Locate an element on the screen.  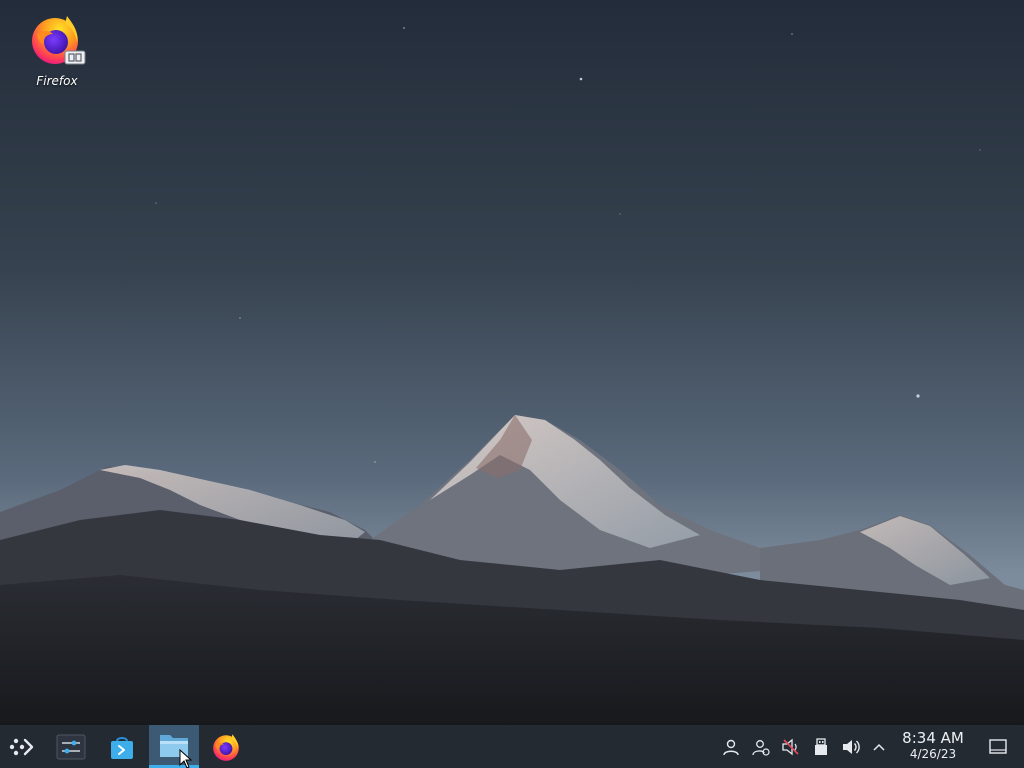
desktop-icon-firefox: Firefox is located at coordinates (57, 54).